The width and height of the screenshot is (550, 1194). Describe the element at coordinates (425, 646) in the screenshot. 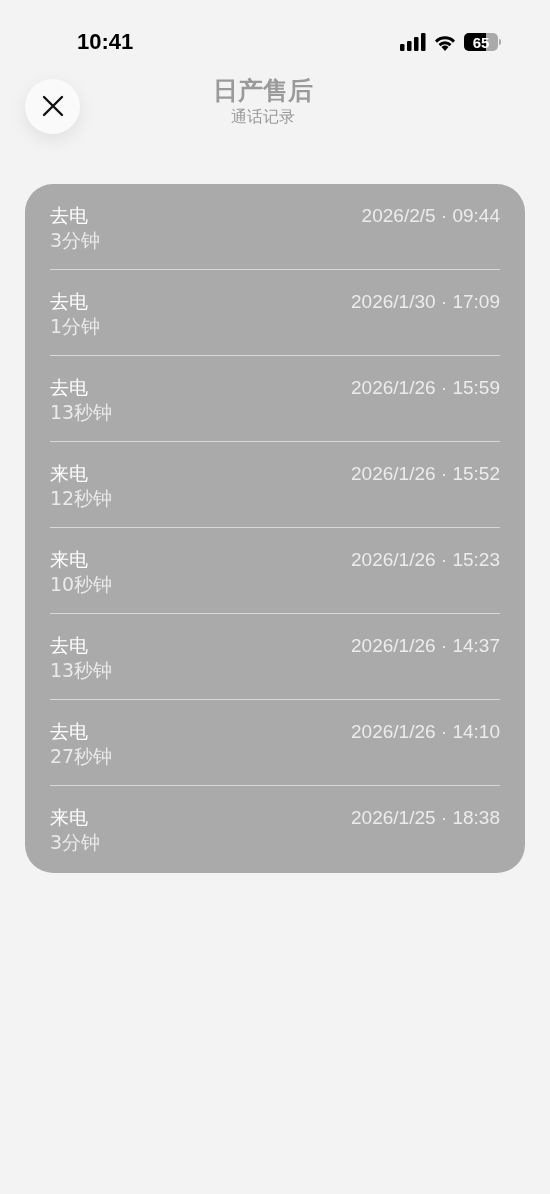

I see `call-datetime: 2026/1/26 · 14:37` at that location.